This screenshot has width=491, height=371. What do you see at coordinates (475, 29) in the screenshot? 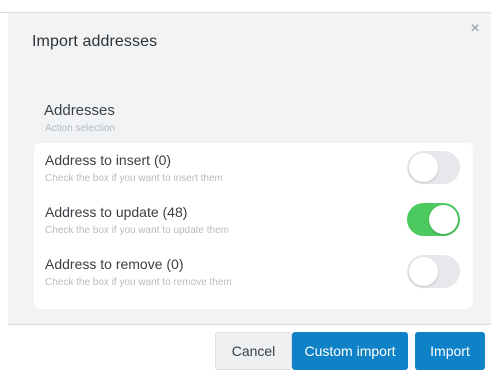
I see `close-icon: ×` at bounding box center [475, 29].